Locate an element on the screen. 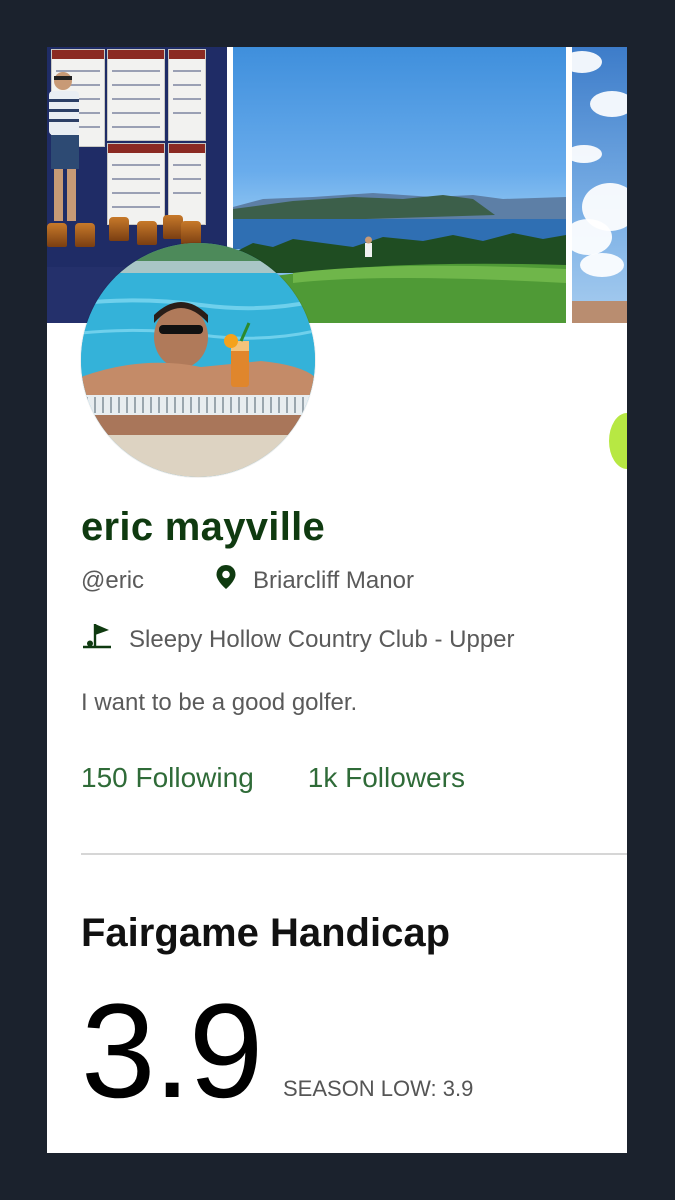 This screenshot has height=1200, width=675. profile-location: Briarcliff Manor is located at coordinates (333, 580).